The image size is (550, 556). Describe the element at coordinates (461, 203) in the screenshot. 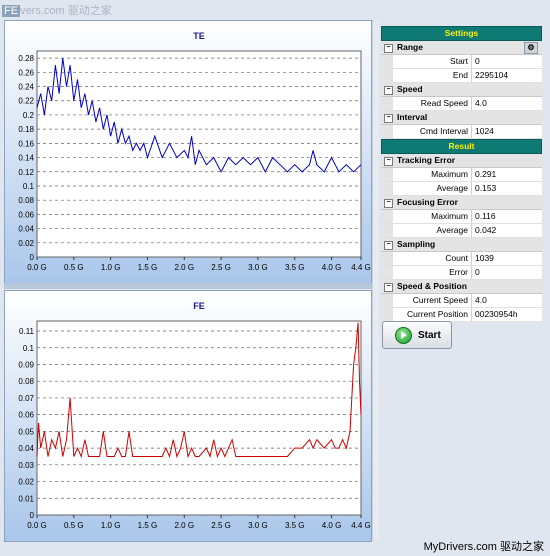

I see `section-focusing-error: − Focusing Error` at that location.